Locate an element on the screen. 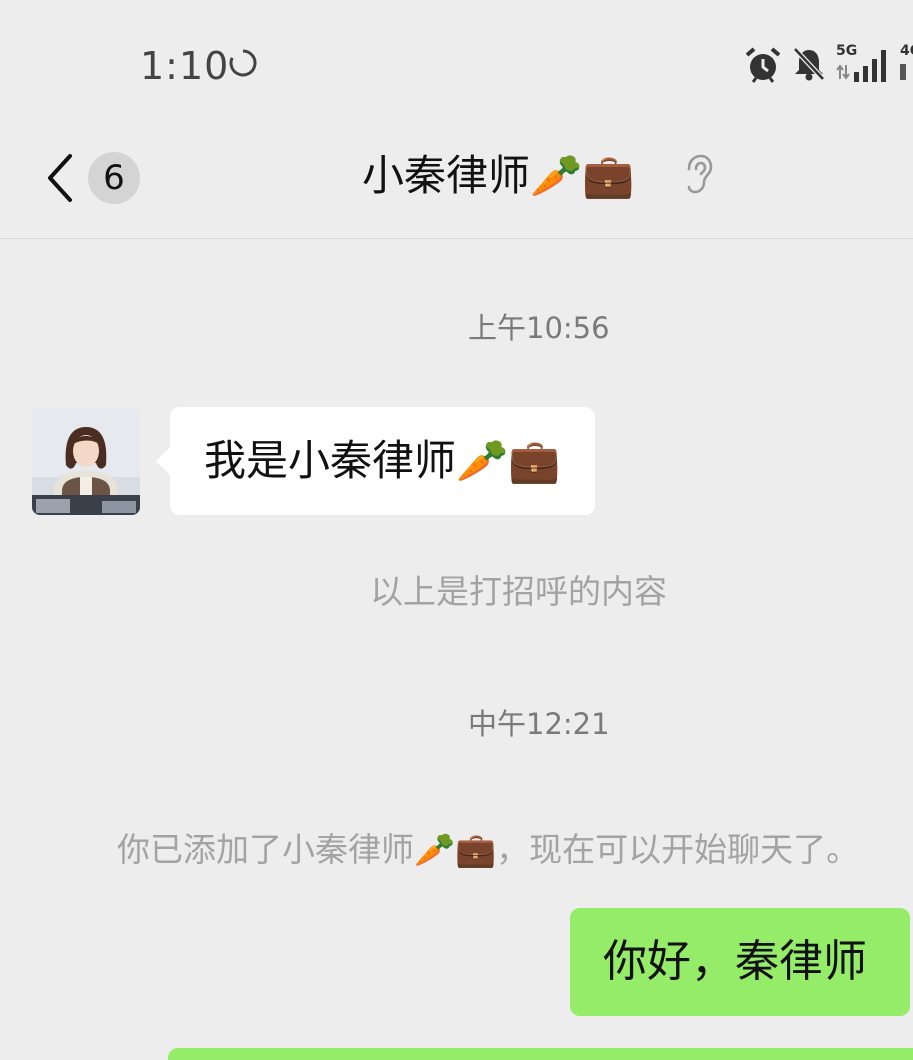 Image resolution: width=913 pixels, height=1060 pixels. ear-icon is located at coordinates (697, 174).